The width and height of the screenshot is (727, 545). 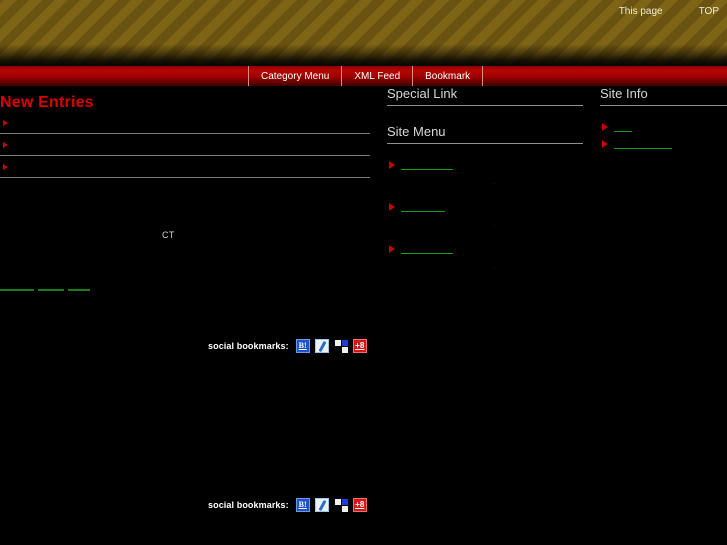 I want to click on ct-marker-text: CT, so click(x=168, y=235).